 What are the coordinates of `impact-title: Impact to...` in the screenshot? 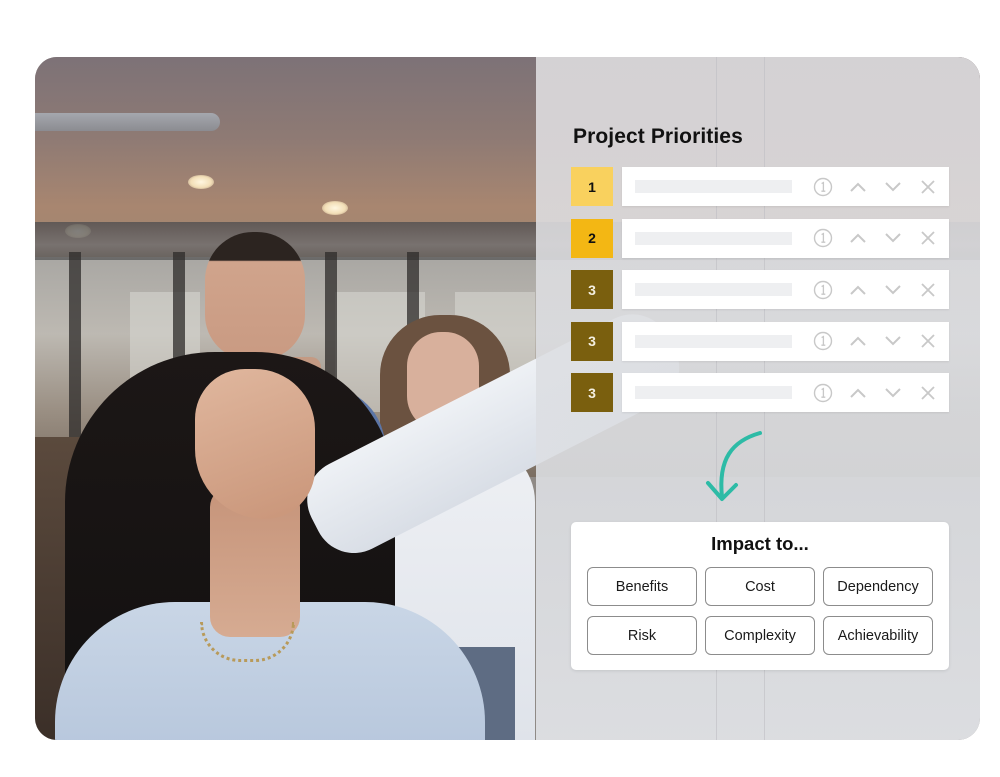 It's located at (760, 543).